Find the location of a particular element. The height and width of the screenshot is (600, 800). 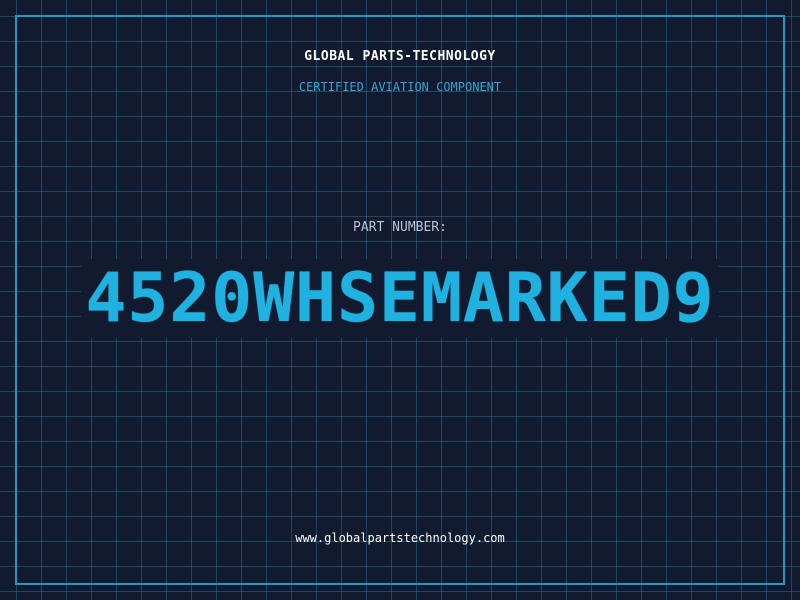

part-number-text: 4520WHSEMARKED9 is located at coordinates (400, 298).